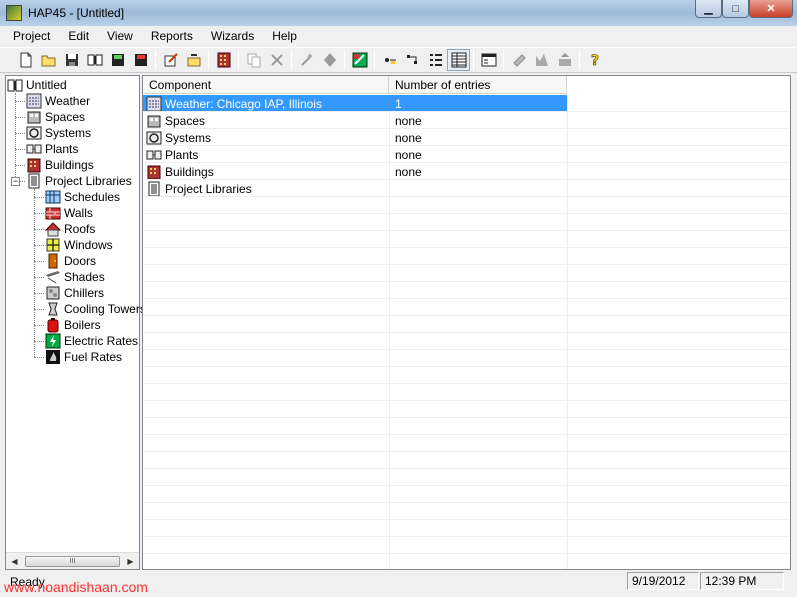 This screenshot has height=597, width=797. I want to click on fuel-rates-icon, so click(53, 357).